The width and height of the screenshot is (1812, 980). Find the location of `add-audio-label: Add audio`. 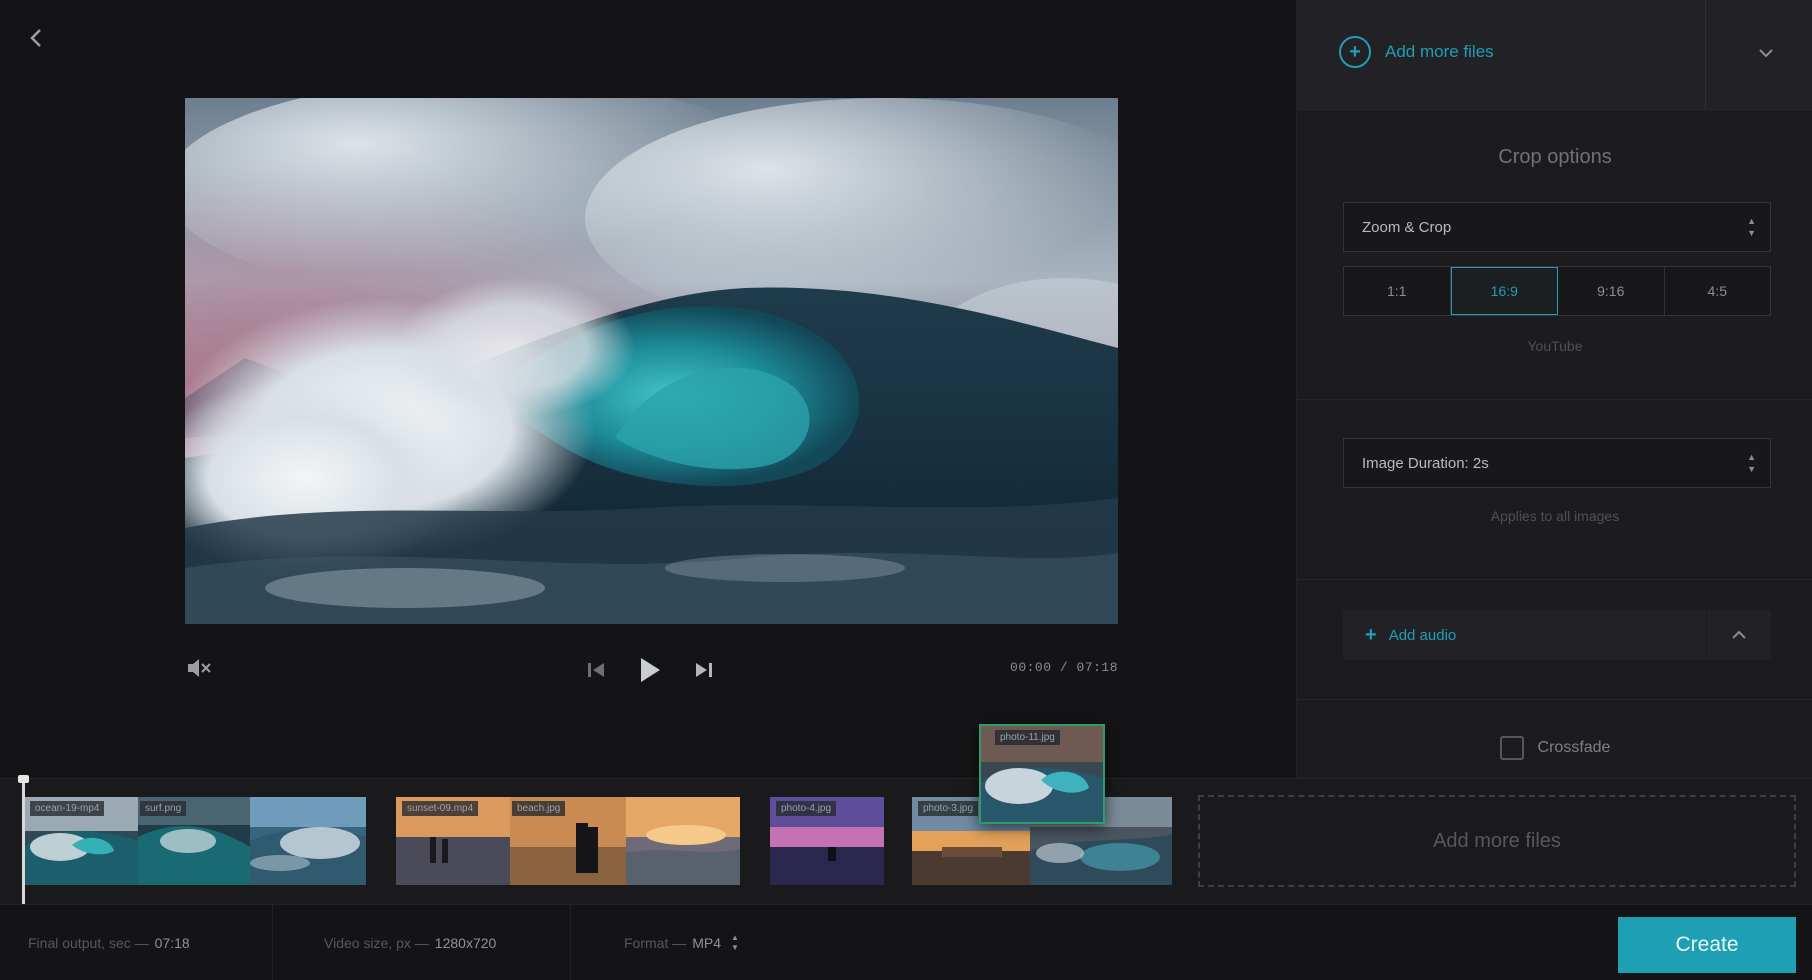

add-audio-label: Add audio is located at coordinates (1422, 635).